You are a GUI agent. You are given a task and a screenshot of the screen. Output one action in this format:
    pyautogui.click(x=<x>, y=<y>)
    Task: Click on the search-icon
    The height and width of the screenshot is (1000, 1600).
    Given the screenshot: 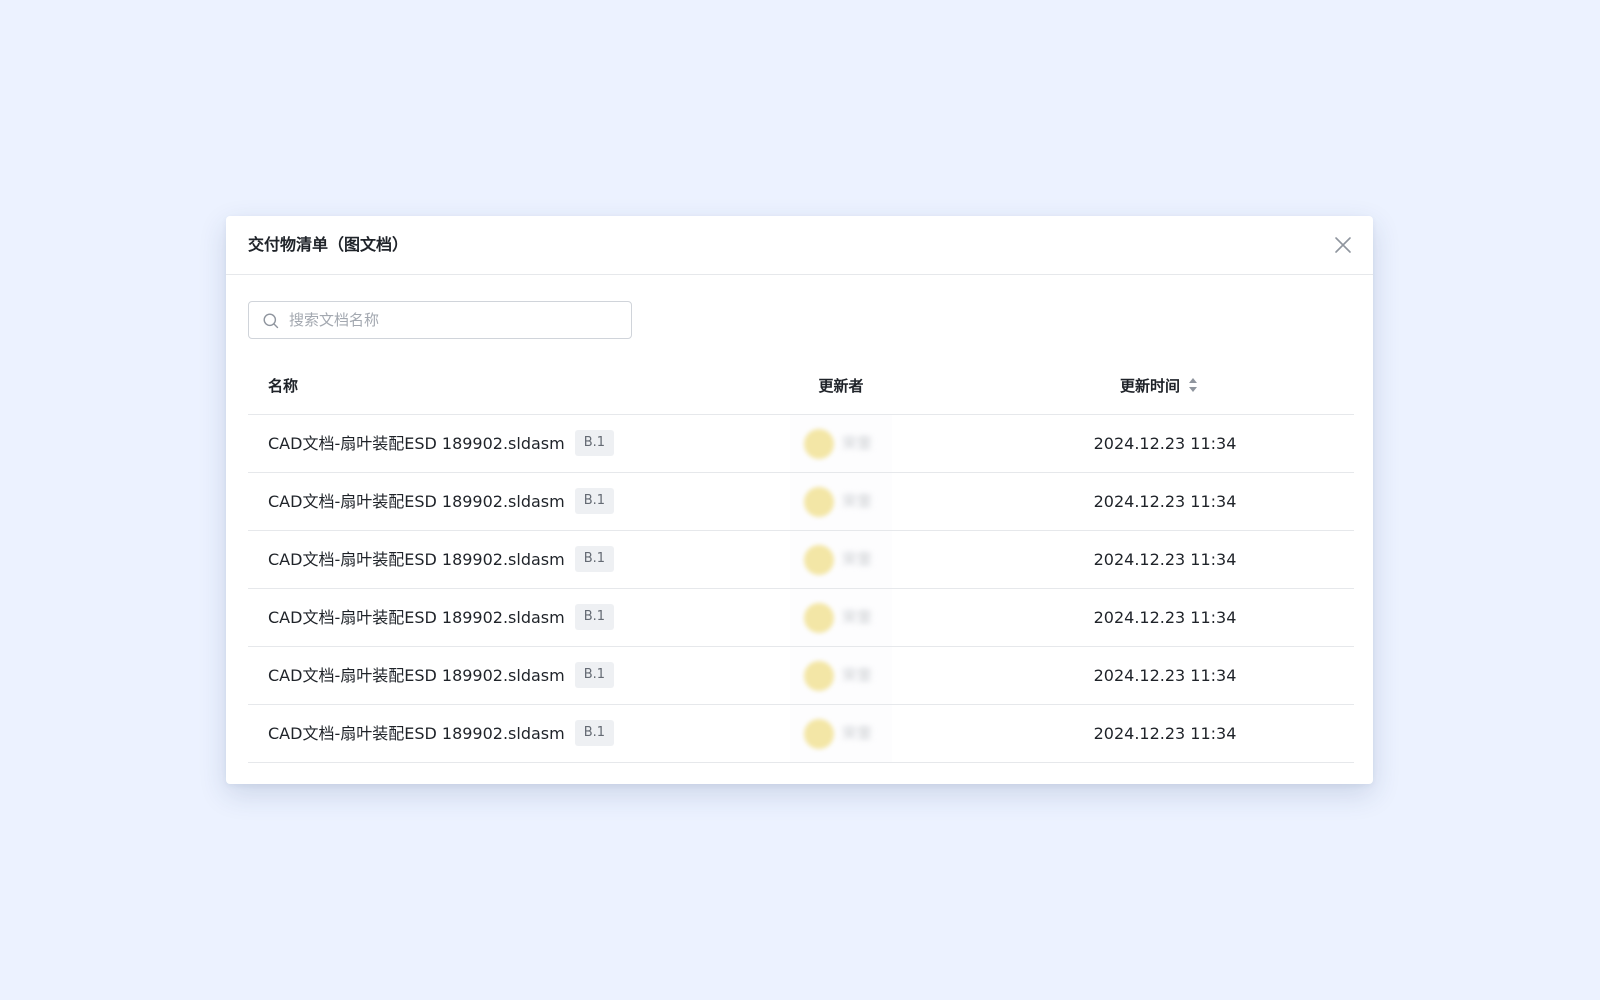 What is the action you would take?
    pyautogui.click(x=271, y=321)
    